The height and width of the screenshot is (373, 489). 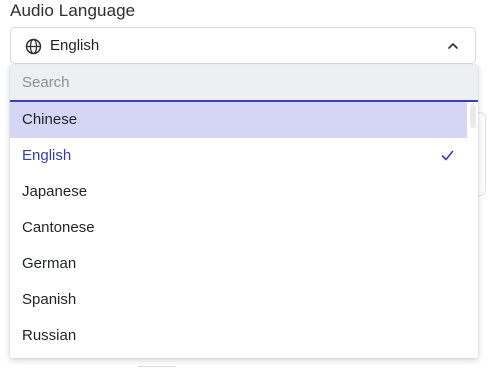 I want to click on option-label: Japanese, so click(x=55, y=191).